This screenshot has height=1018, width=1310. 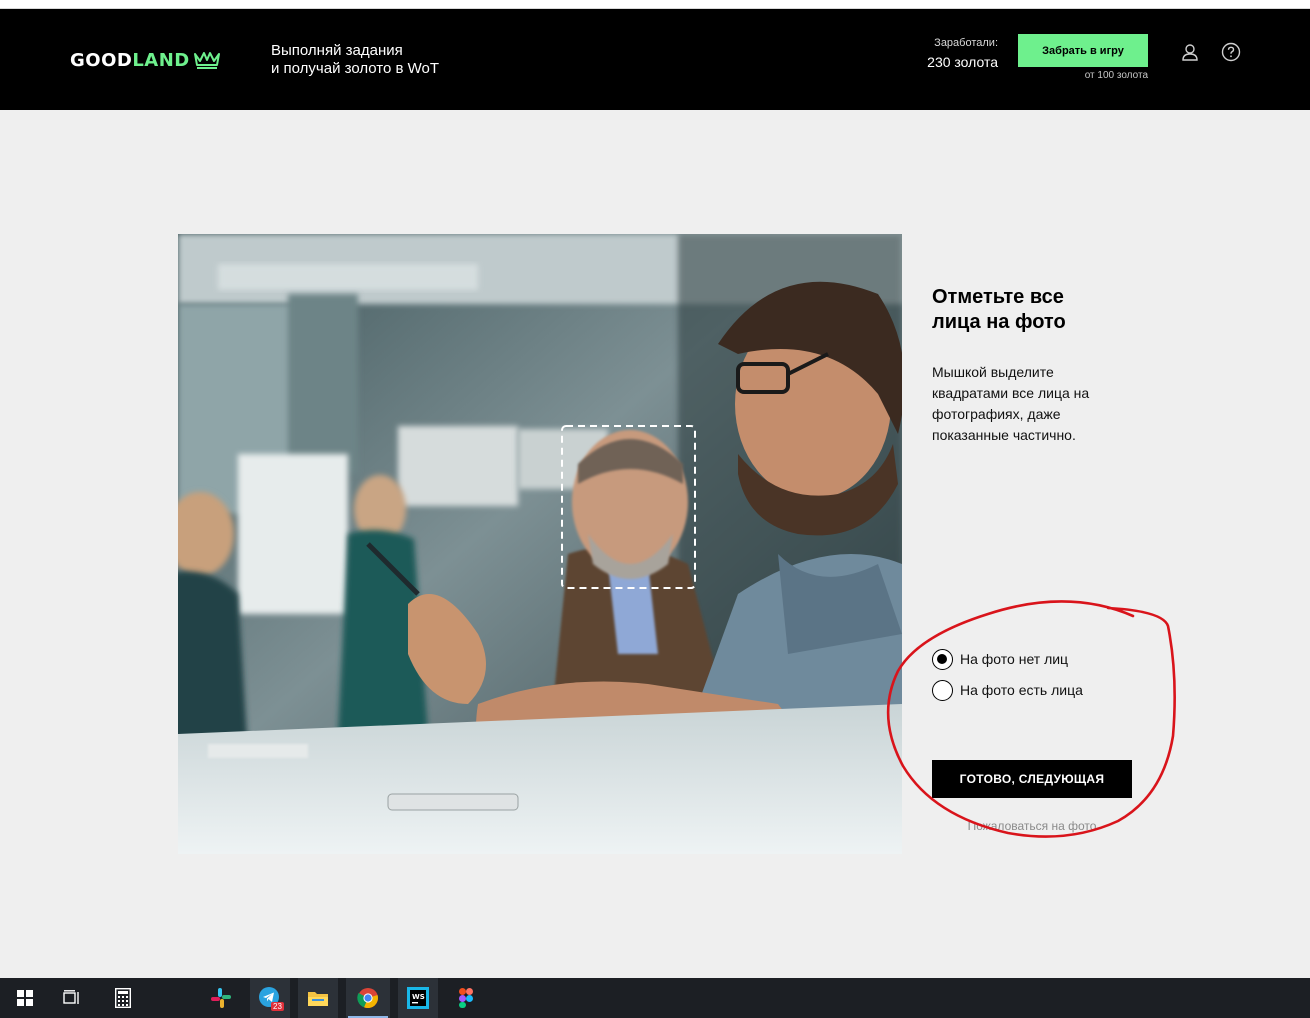 I want to click on figma-icon, so click(x=466, y=998).